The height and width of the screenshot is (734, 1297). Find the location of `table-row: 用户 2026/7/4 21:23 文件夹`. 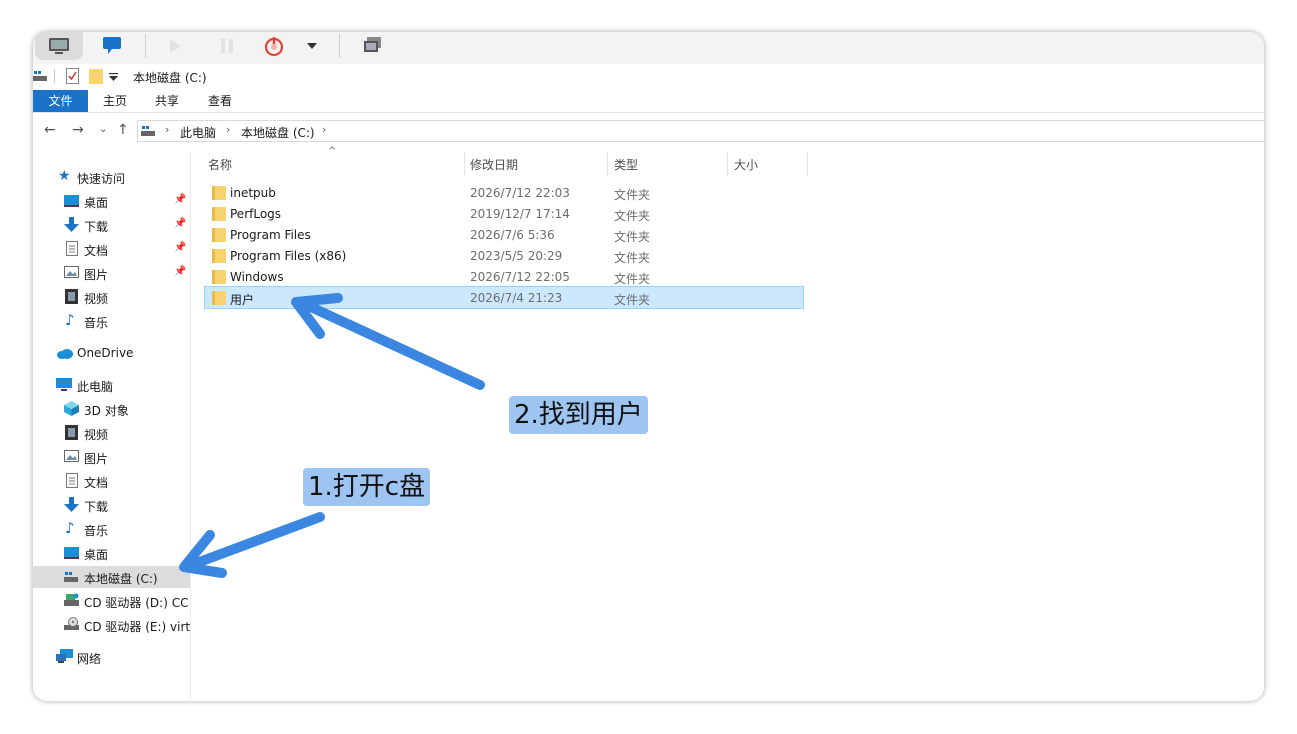

table-row: 用户 2026/7/4 21:23 文件夹 is located at coordinates (504, 297).